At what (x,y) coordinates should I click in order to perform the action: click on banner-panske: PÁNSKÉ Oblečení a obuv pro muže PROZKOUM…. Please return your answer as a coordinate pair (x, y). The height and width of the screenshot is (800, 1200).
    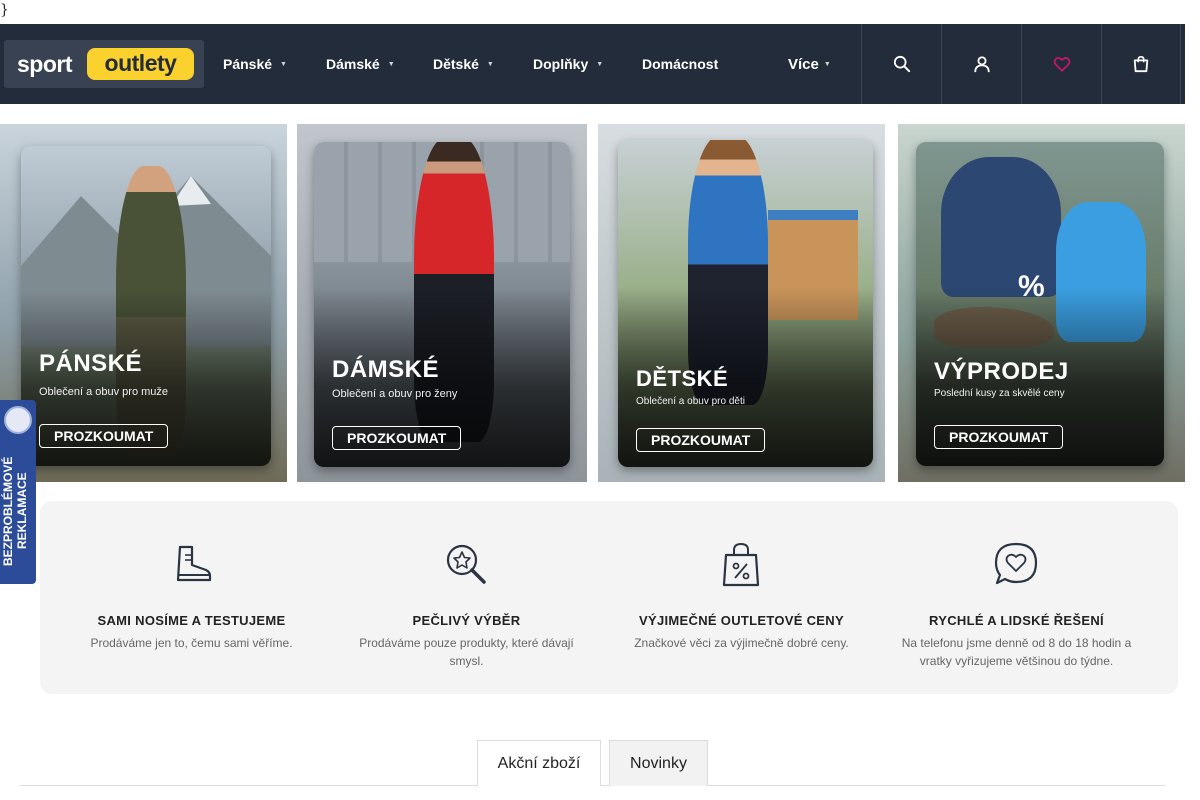
    Looking at the image, I should click on (143, 303).